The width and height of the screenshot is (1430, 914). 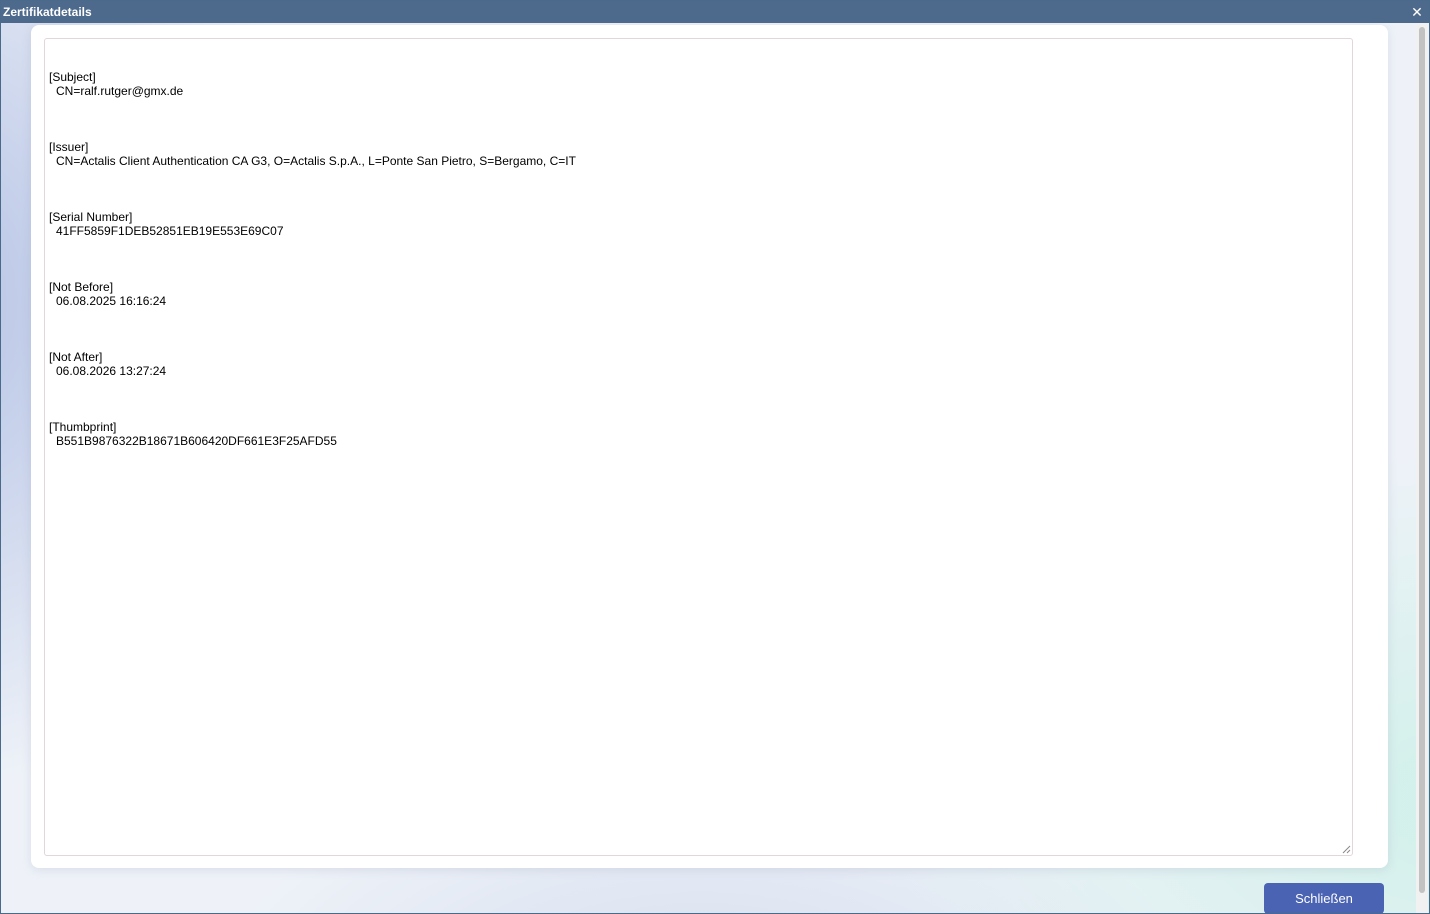 What do you see at coordinates (698, 294) in the screenshot?
I see `section-not-before: [Not Before] 06.08.2025 16:16:24` at bounding box center [698, 294].